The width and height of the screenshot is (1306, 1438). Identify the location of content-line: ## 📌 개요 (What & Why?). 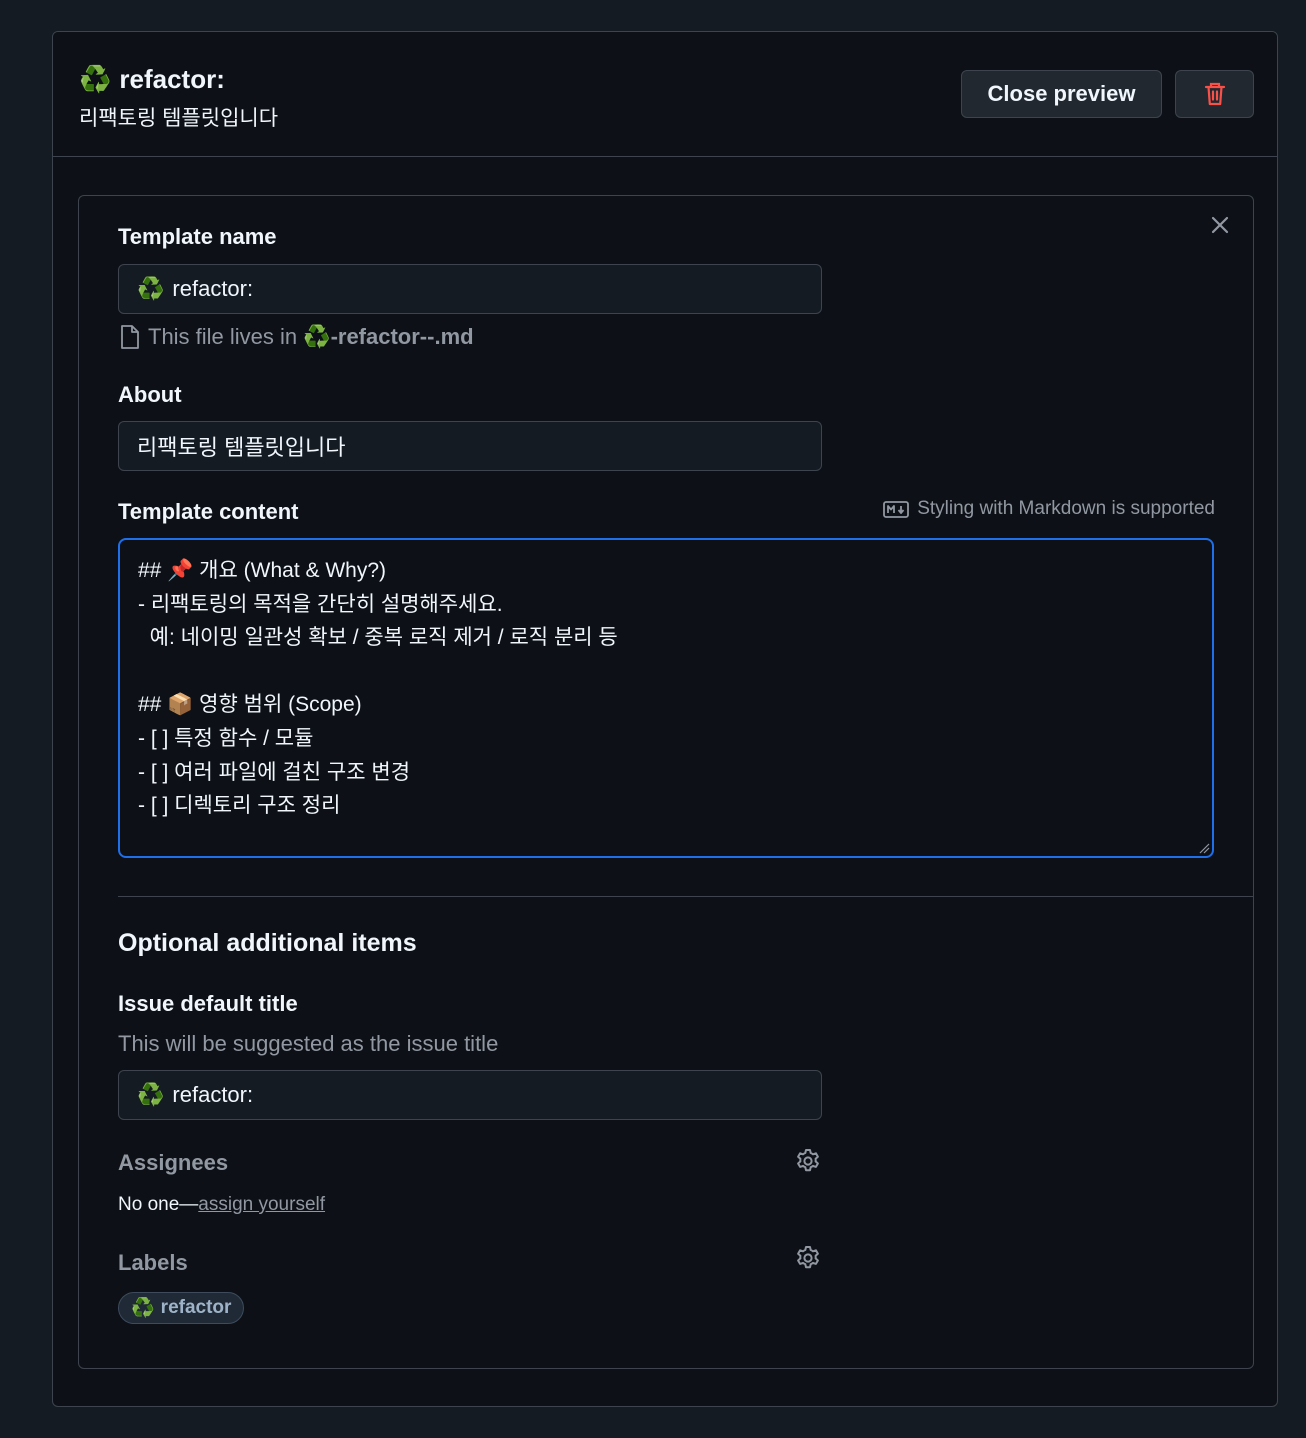
(262, 570).